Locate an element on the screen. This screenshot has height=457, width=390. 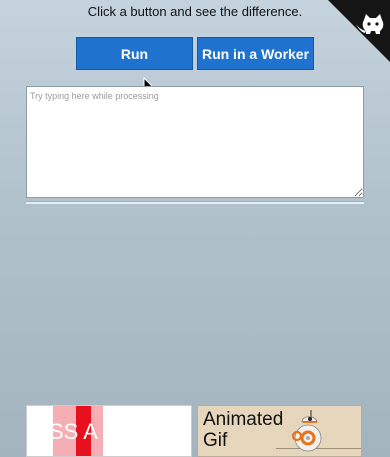
github-corner-link is located at coordinates (359, 31).